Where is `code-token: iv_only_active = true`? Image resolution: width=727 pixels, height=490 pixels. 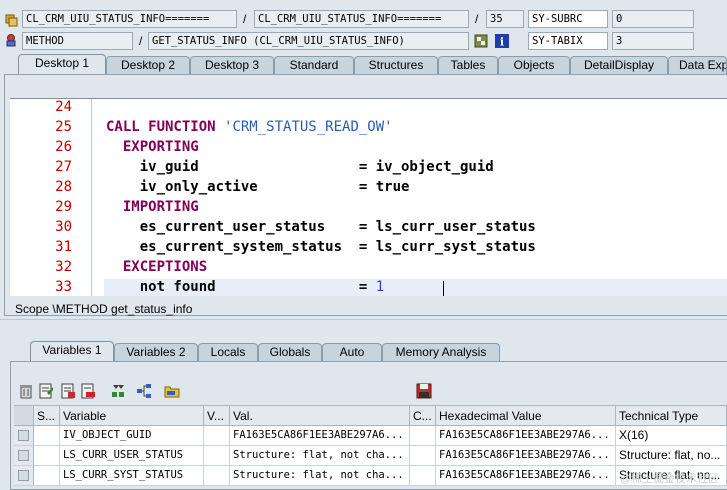
code-token: iv_only_active = true is located at coordinates (258, 187).